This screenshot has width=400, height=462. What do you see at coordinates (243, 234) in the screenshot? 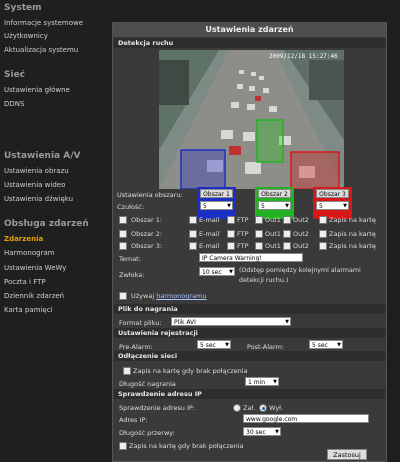
I see `area2-ftp-label: FTP` at bounding box center [243, 234].